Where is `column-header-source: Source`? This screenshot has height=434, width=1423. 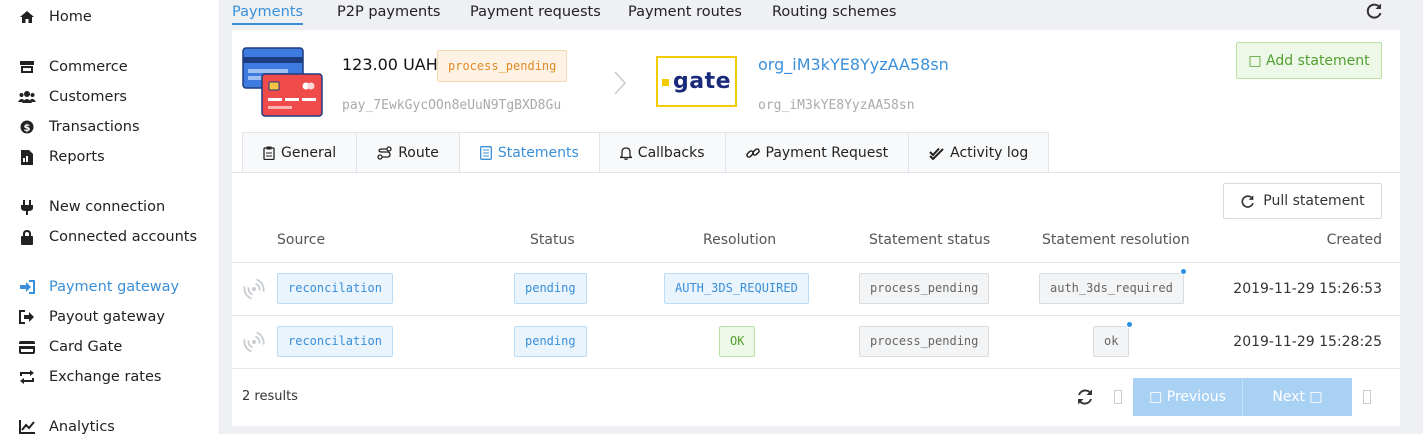 column-header-source: Source is located at coordinates (301, 240).